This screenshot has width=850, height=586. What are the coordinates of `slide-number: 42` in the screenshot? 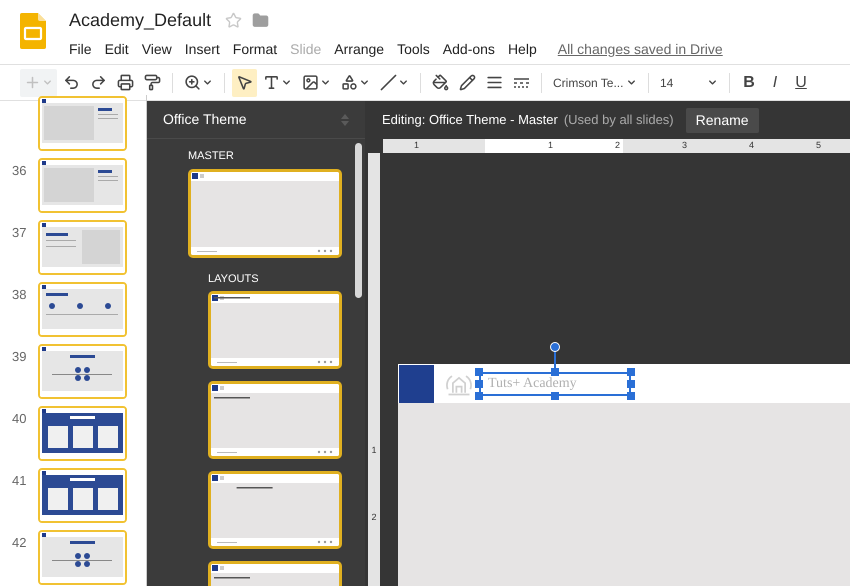 It's located at (19, 542).